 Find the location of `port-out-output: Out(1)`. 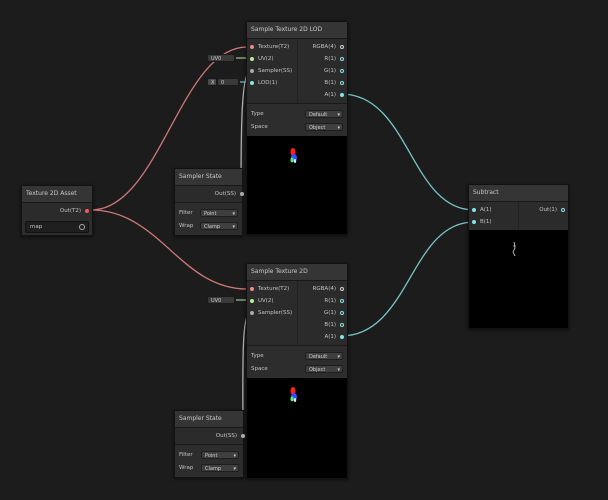

port-out-output: Out(1) is located at coordinates (543, 210).